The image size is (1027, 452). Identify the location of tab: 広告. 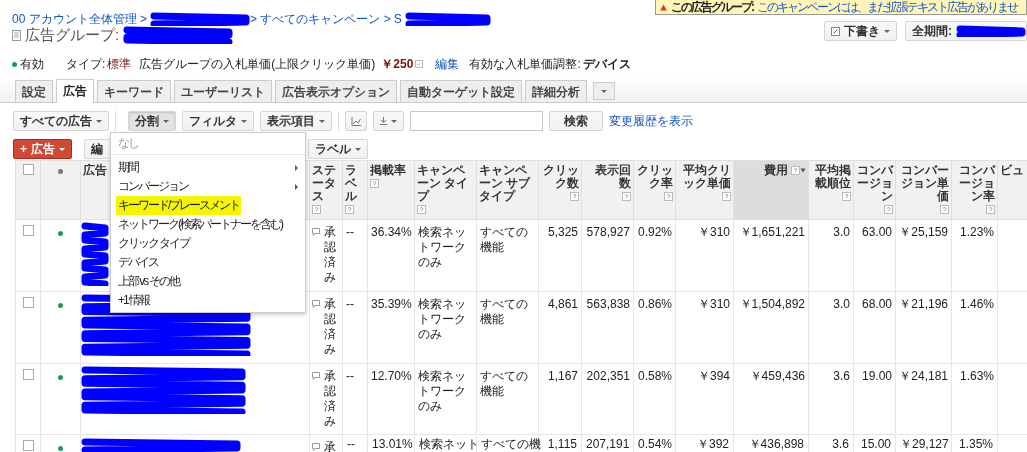
(75, 91).